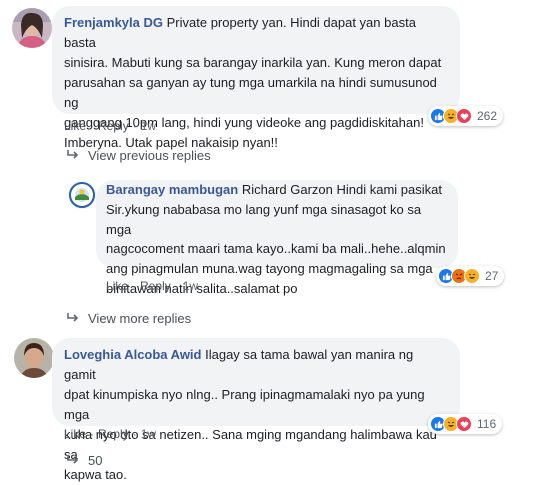 The image size is (548, 485). What do you see at coordinates (172, 189) in the screenshot?
I see `comment-author: Barangay mambugan` at bounding box center [172, 189].